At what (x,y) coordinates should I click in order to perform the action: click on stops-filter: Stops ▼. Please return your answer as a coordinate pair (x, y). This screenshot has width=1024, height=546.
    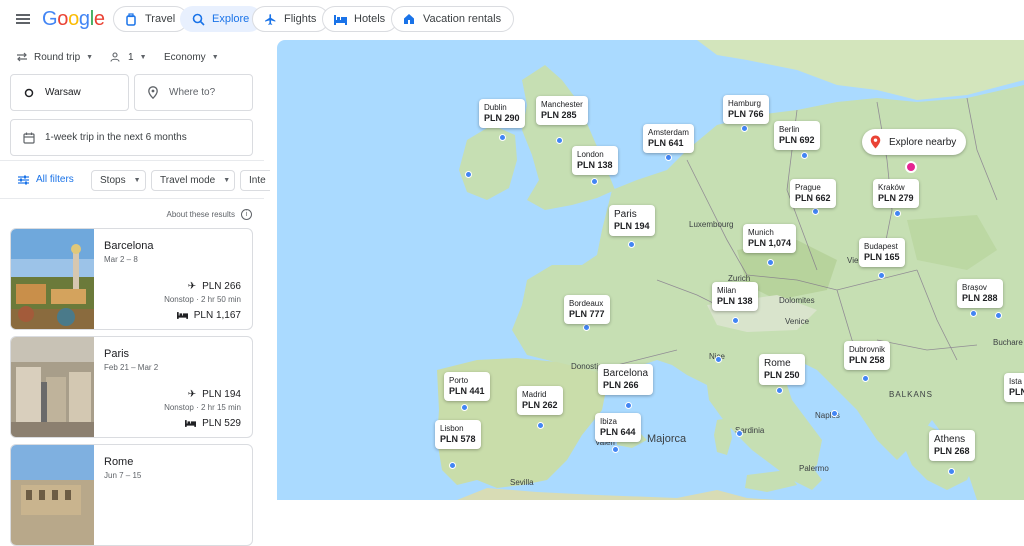
    Looking at the image, I should click on (118, 180).